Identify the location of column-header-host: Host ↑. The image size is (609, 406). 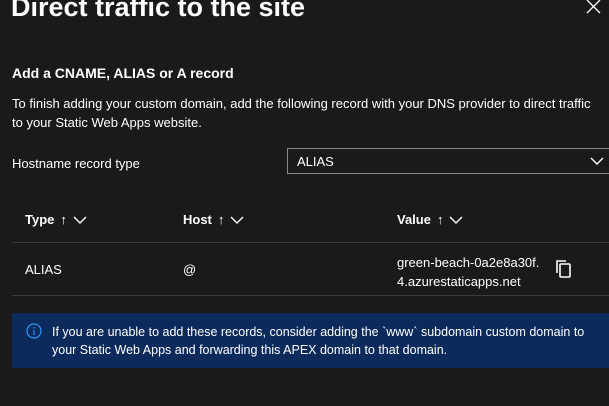
(213, 220).